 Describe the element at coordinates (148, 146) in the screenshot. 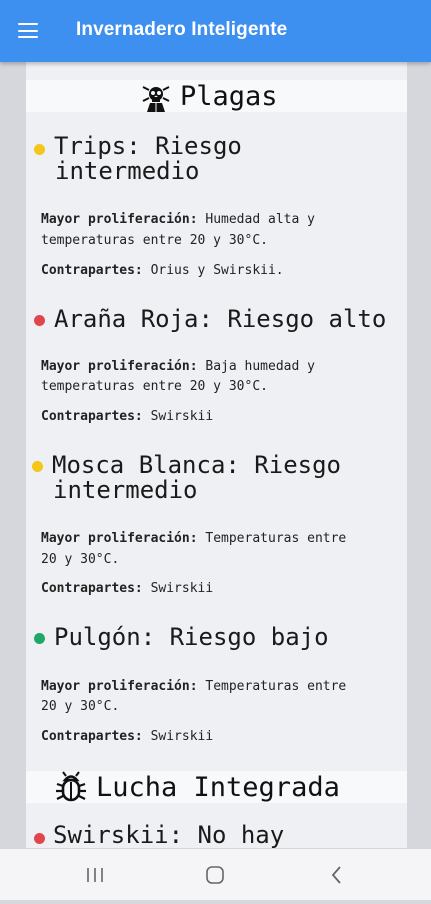

I see `pest-title: Trips: Riesgo` at that location.